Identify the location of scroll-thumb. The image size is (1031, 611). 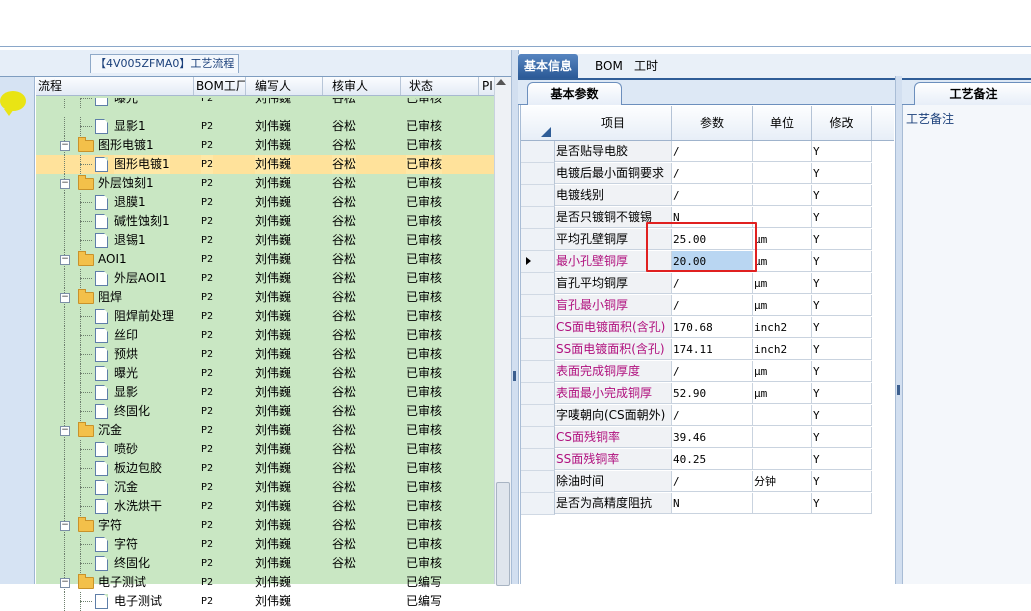
(503, 534).